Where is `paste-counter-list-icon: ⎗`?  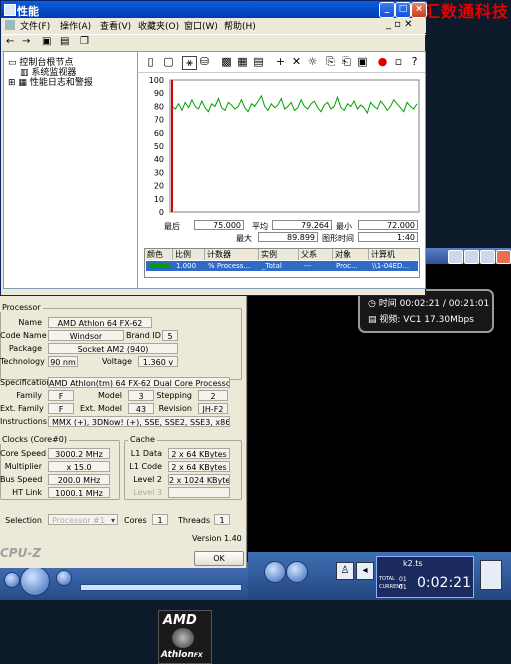
paste-counter-list-icon: ⎗ is located at coordinates (346, 62).